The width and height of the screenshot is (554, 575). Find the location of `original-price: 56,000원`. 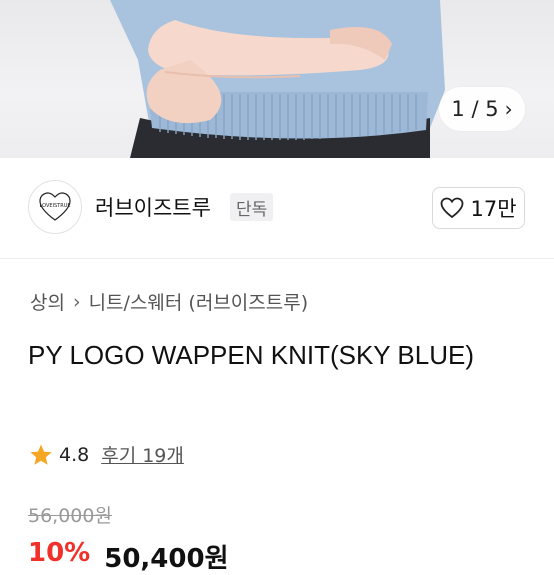

original-price: 56,000원 is located at coordinates (70, 516).